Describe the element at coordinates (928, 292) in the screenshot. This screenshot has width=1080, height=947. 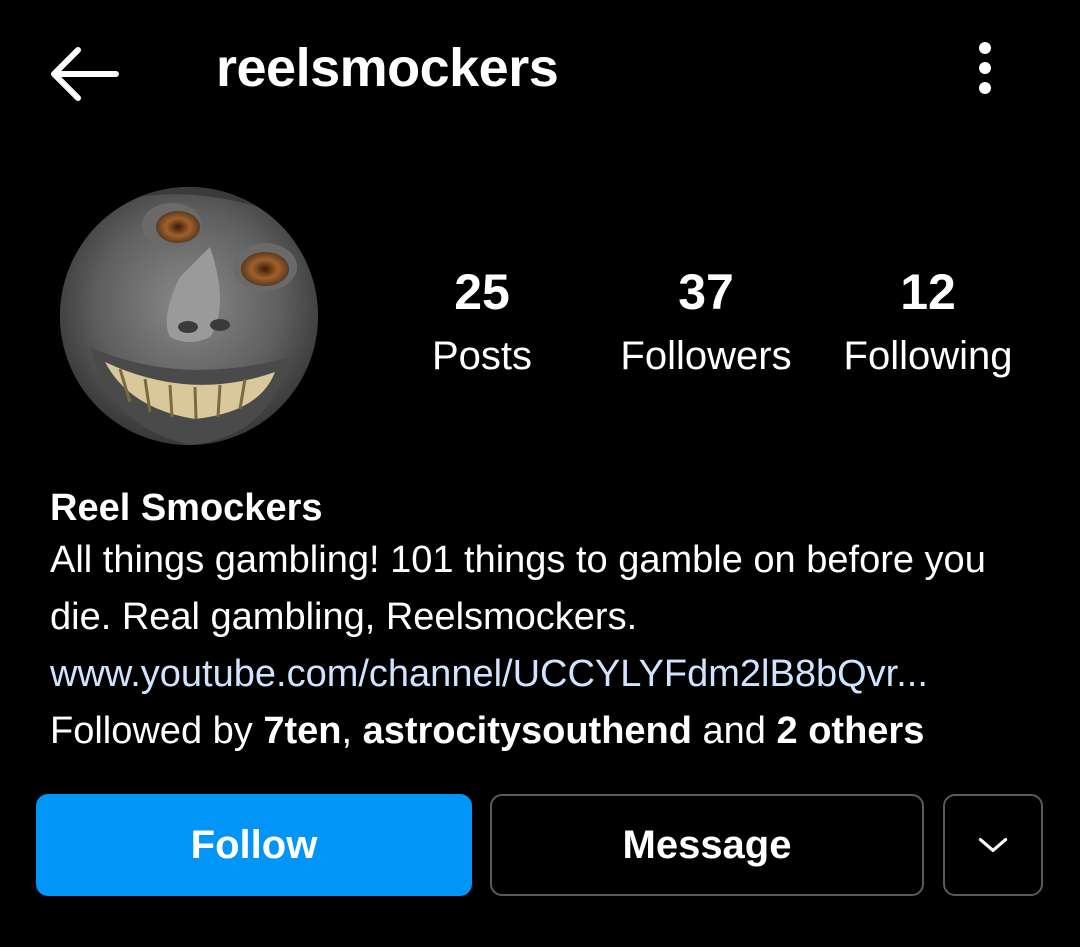
I see `following-count: 12` at that location.